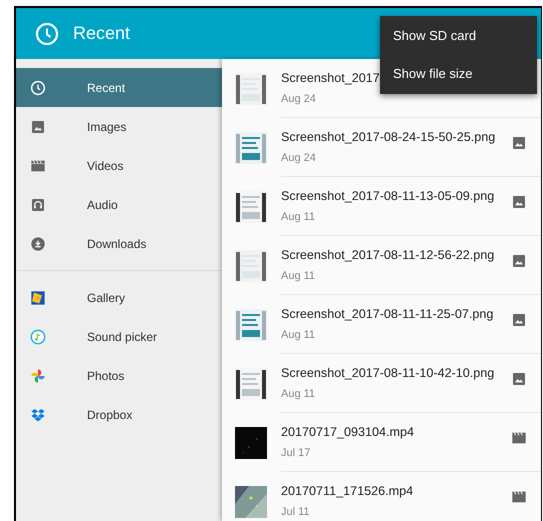  Describe the element at coordinates (330, 79) in the screenshot. I see `file-name: Screenshot_2017` at that location.